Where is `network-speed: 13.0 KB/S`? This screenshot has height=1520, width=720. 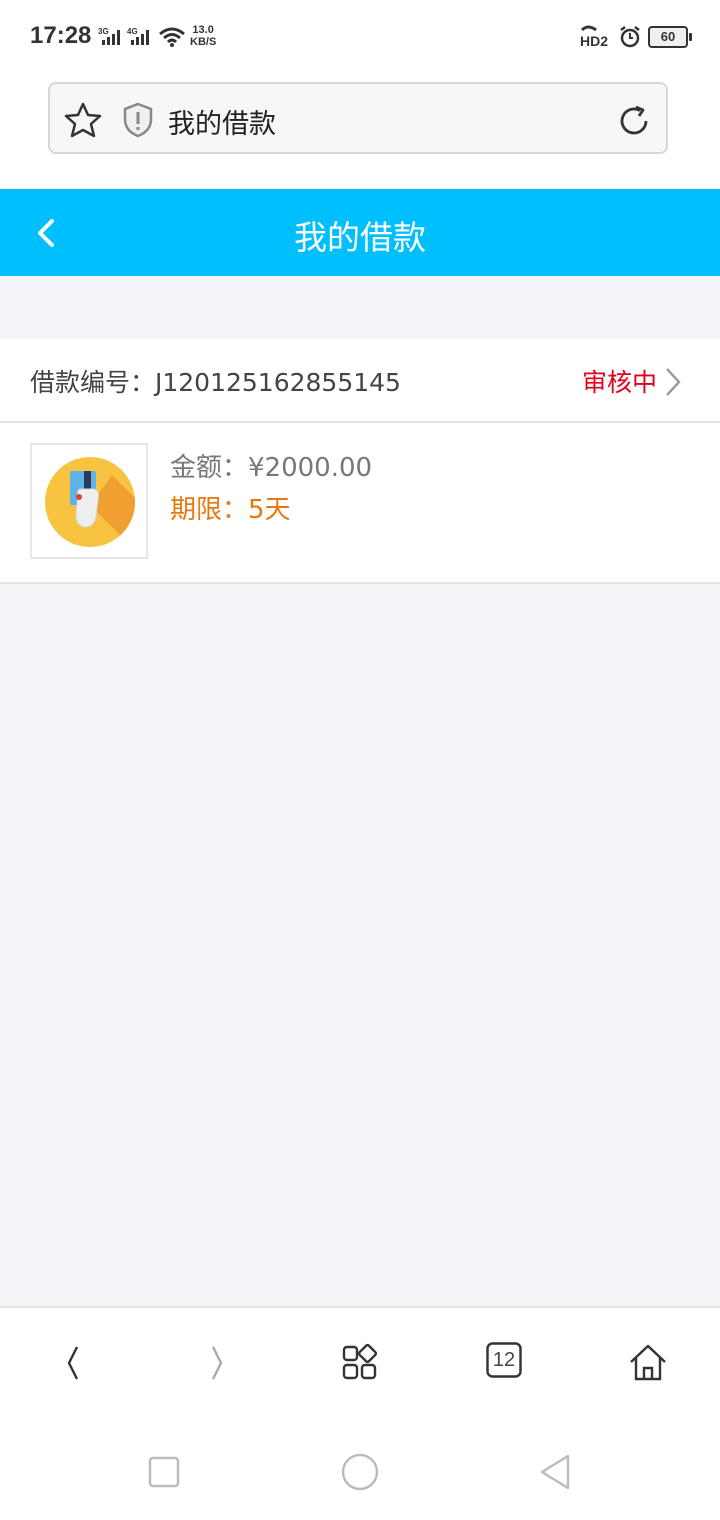
network-speed: 13.0 KB/S is located at coordinates (203, 36).